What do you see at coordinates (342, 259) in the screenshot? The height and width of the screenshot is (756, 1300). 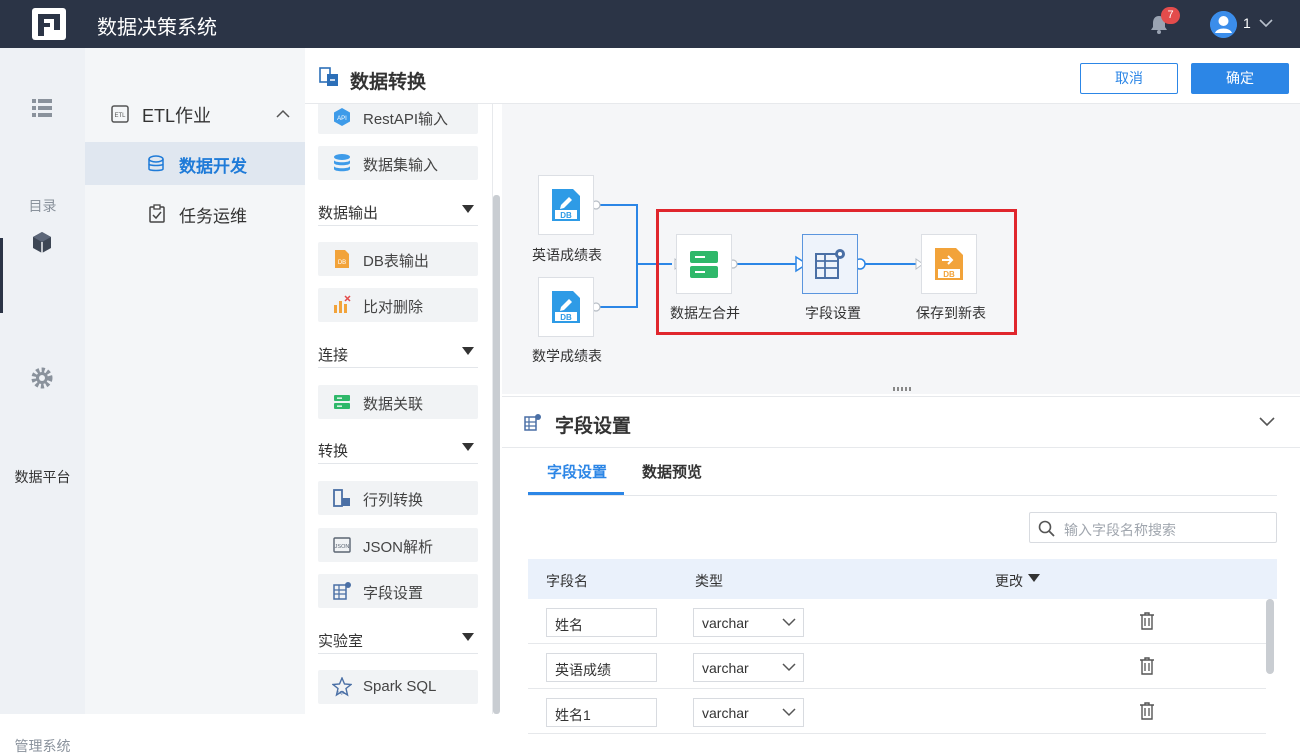 I see `db-output-icon: DB` at bounding box center [342, 259].